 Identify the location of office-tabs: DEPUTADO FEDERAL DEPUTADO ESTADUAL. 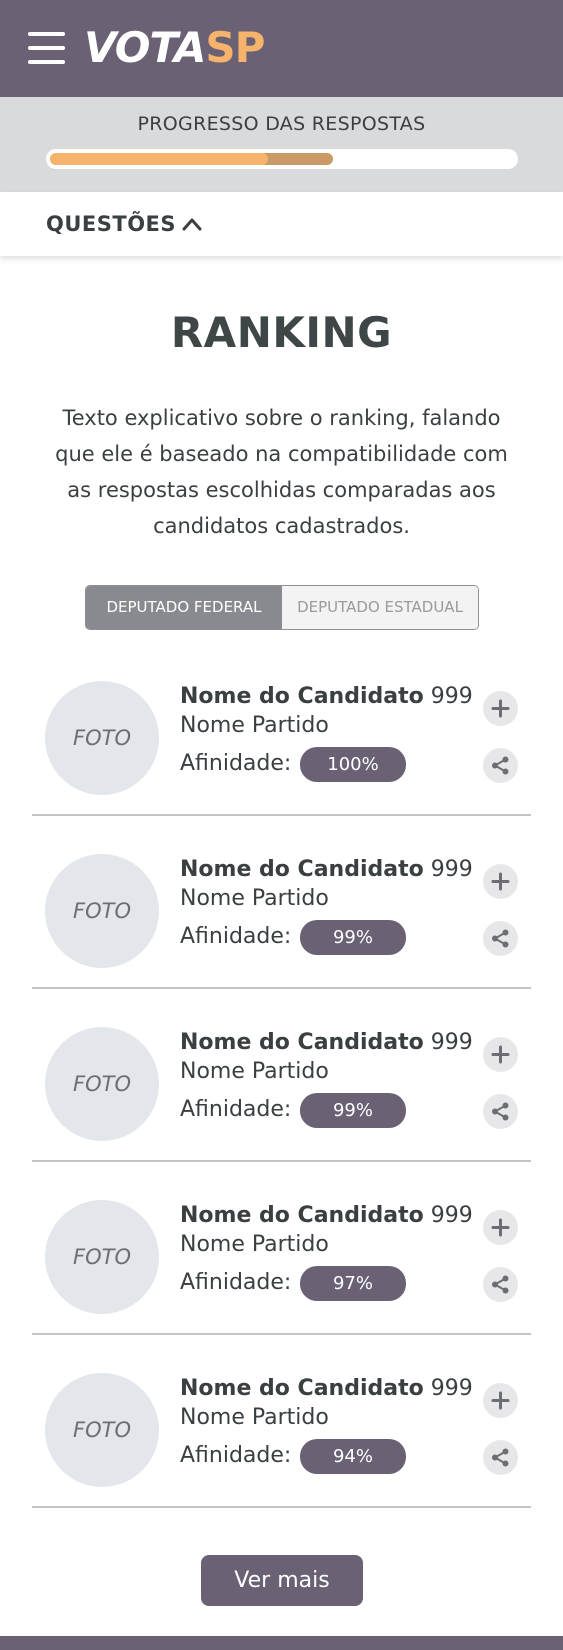
(282, 607).